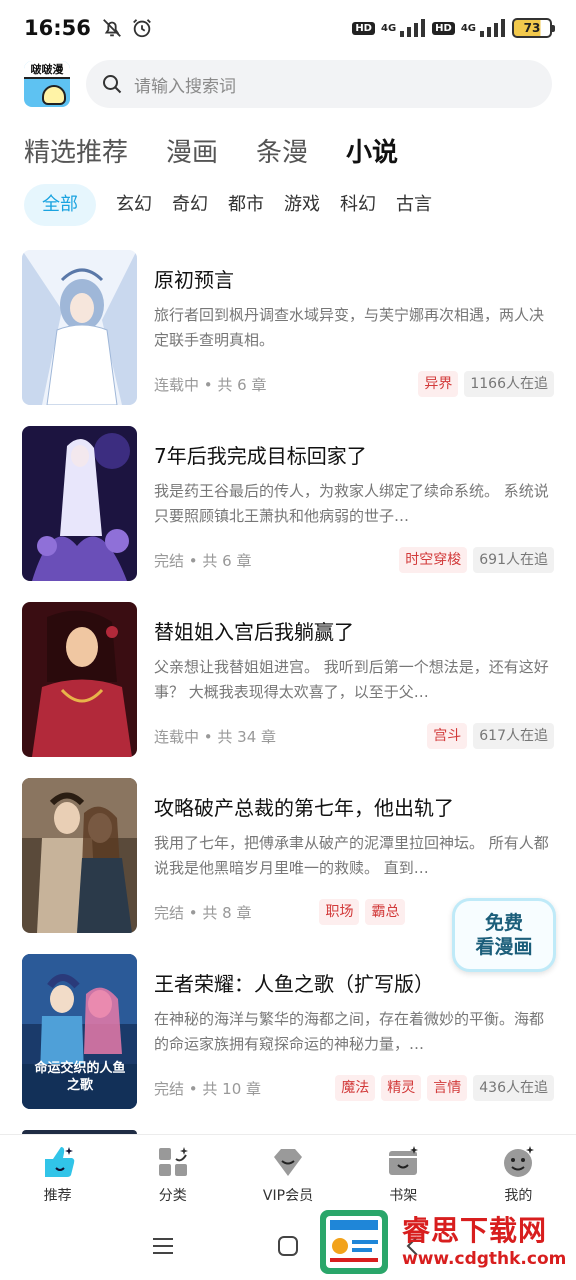  What do you see at coordinates (203, 912) in the screenshot?
I see `book-status: 完结 • 共 8 章` at bounding box center [203, 912].